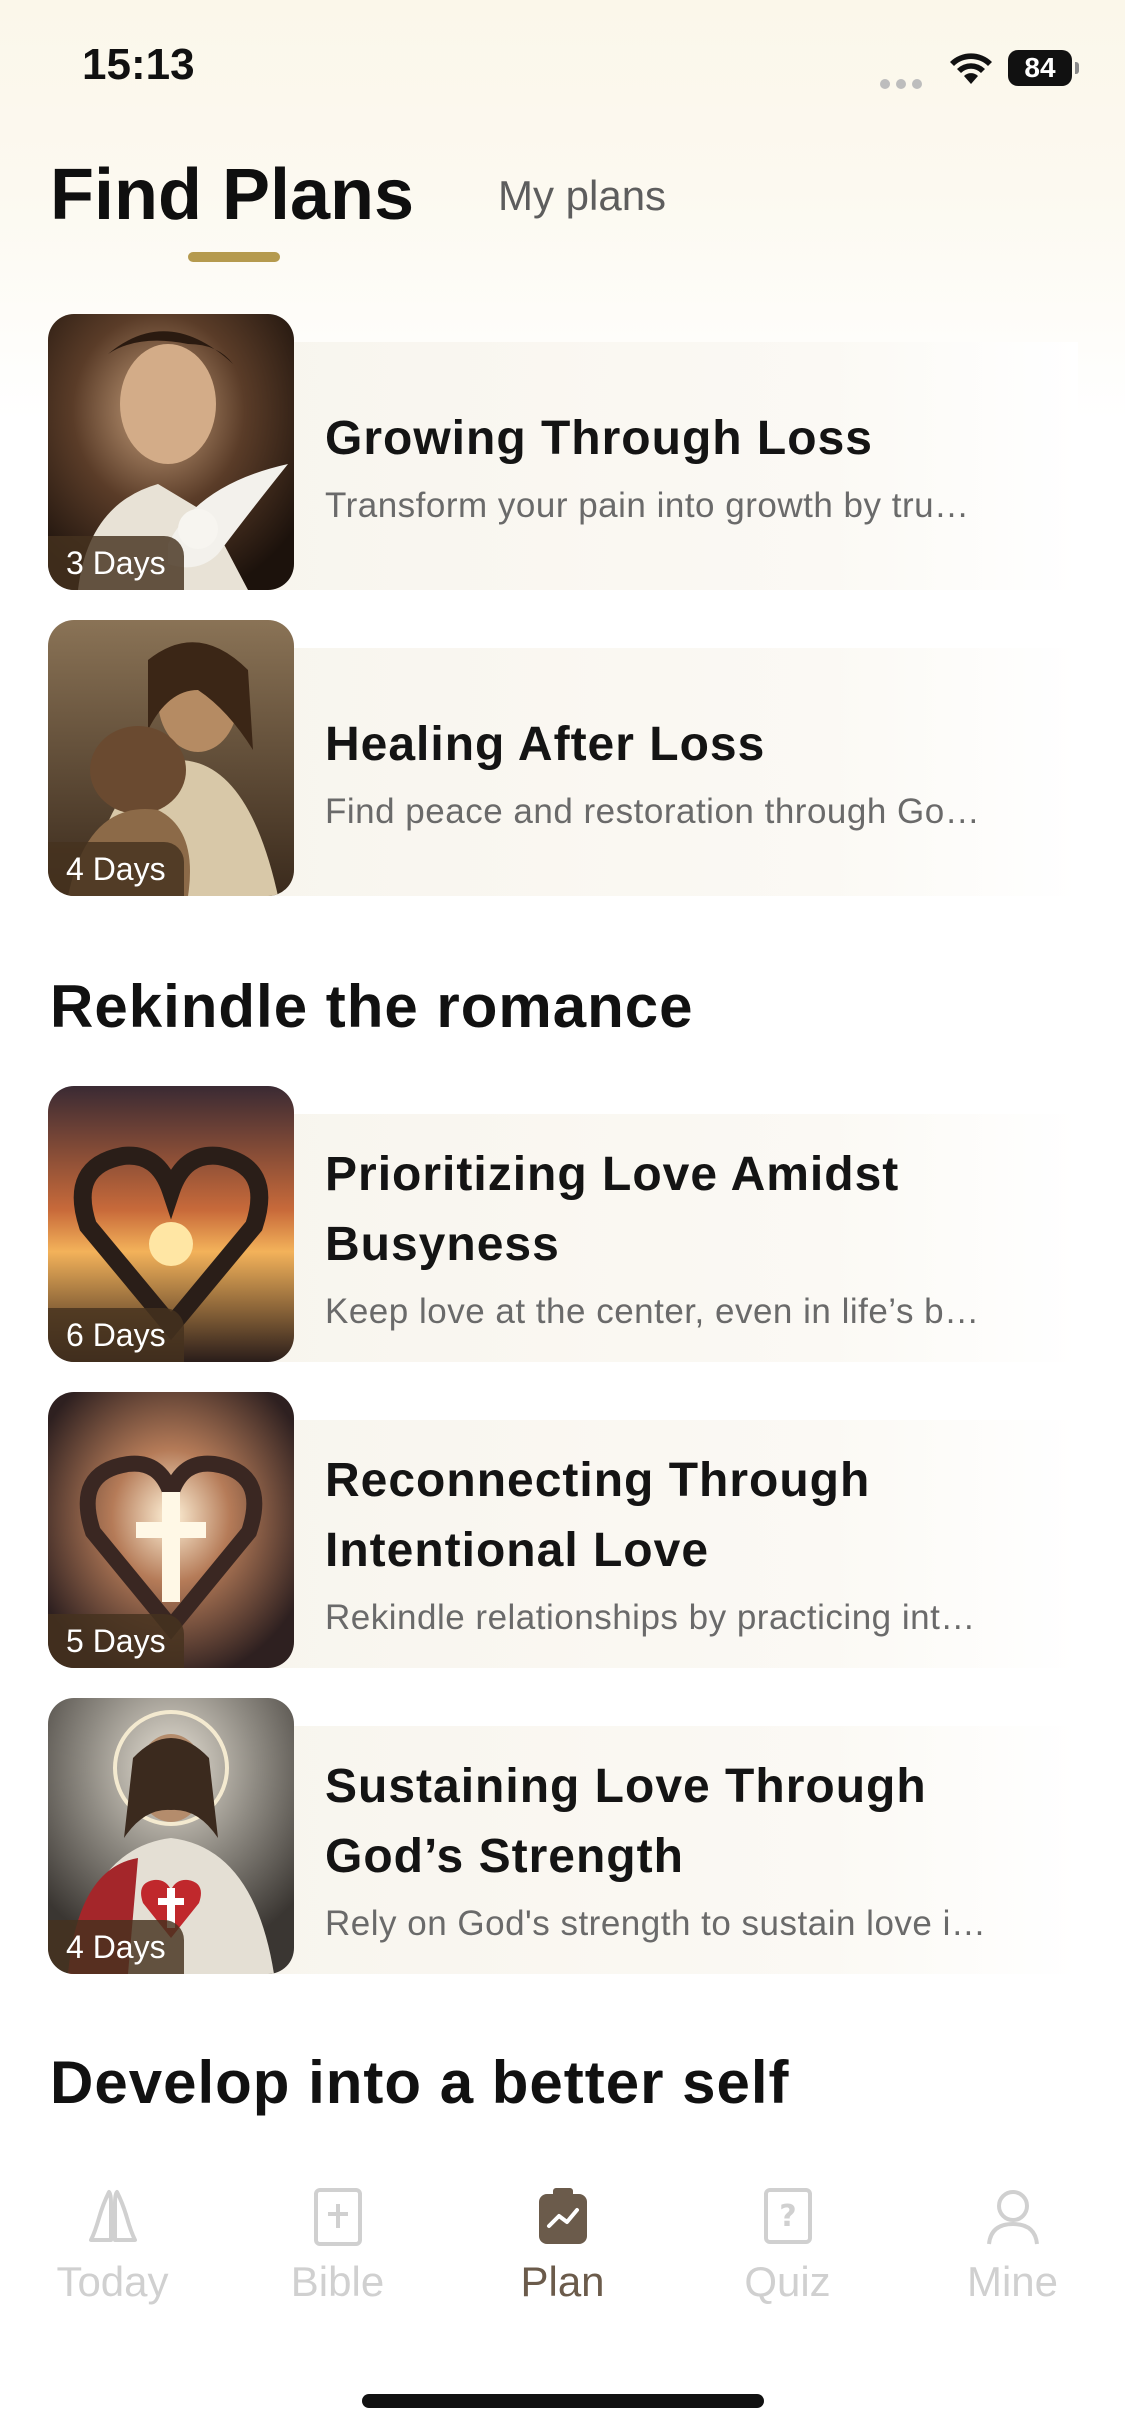 Image resolution: width=1125 pixels, height=2436 pixels. I want to click on wifi-icon, so click(971, 68).